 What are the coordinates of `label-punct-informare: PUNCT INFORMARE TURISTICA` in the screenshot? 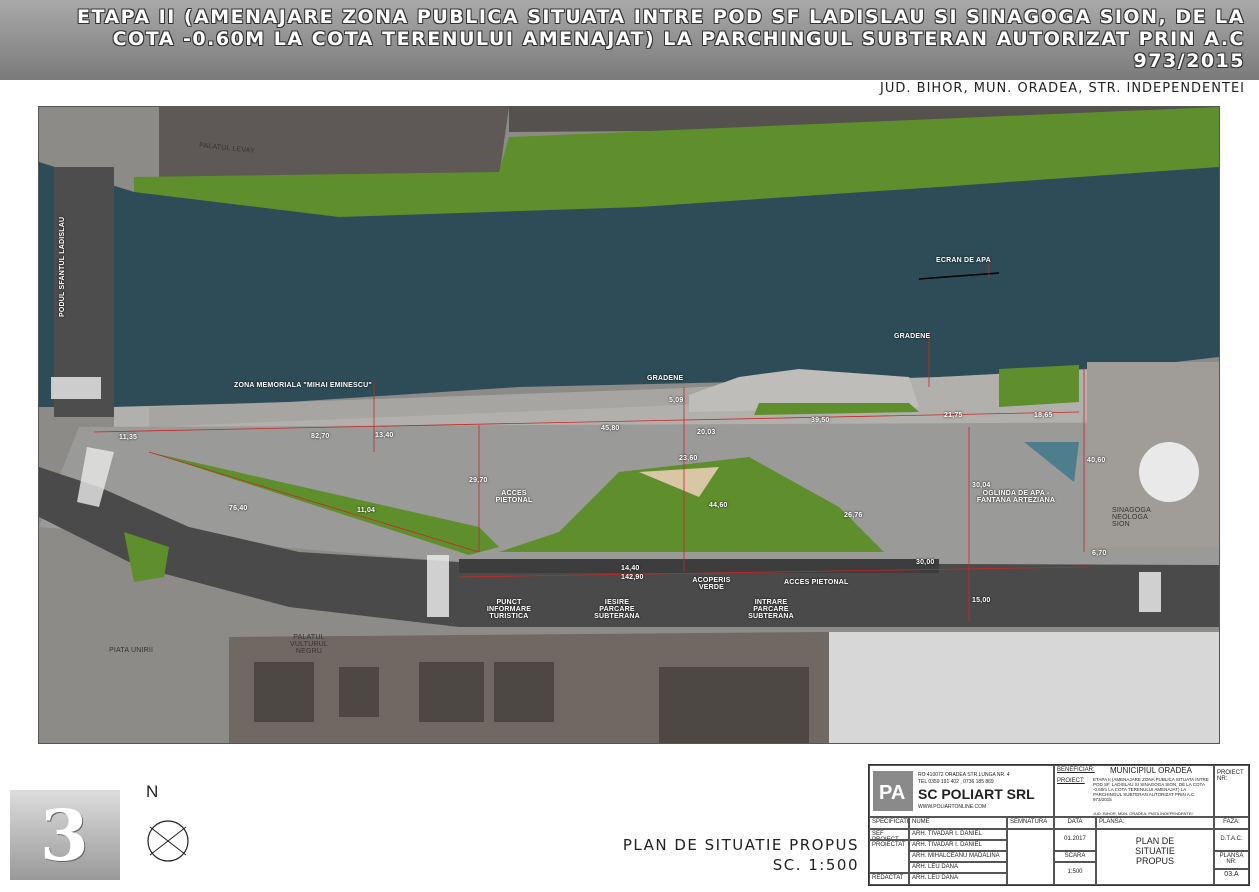 It's located at (509, 609).